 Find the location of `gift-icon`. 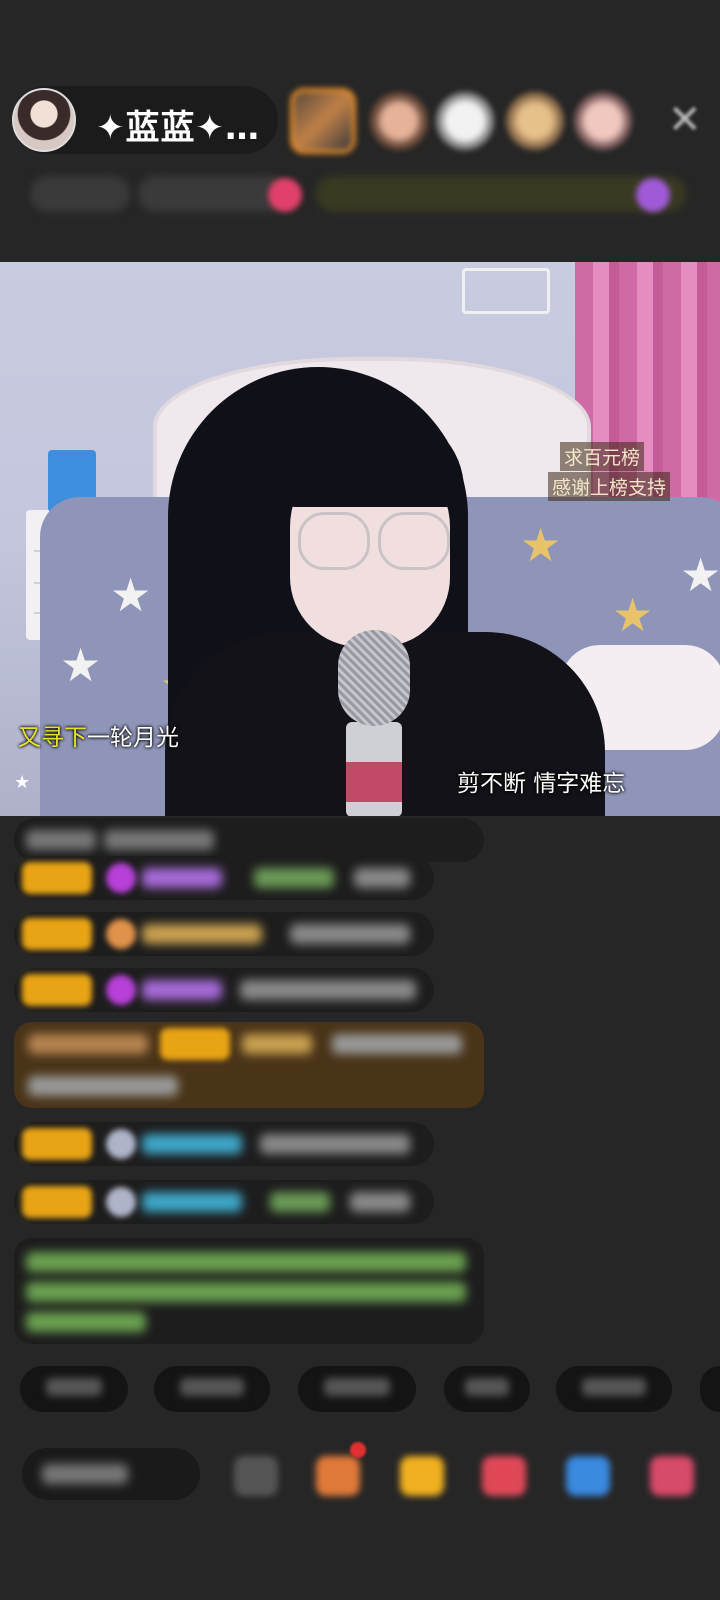

gift-icon is located at coordinates (285, 195).